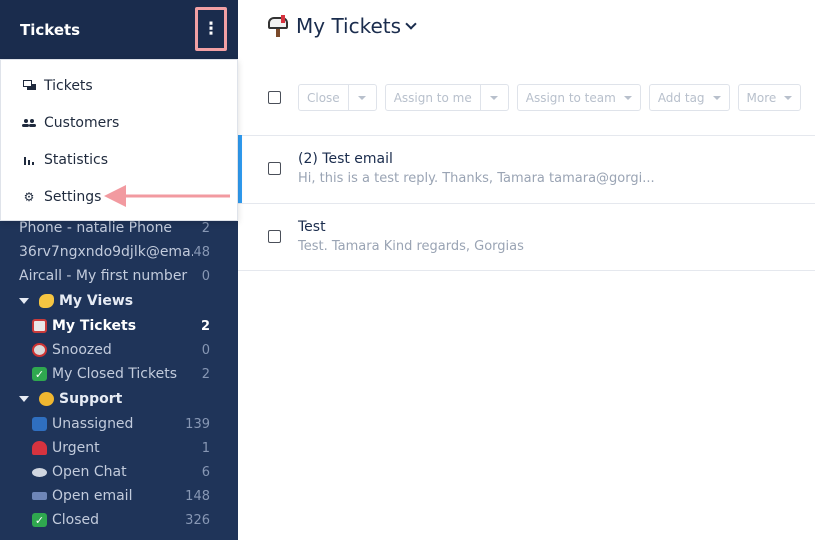 This screenshot has height=540, width=815. I want to click on sidebar-item-channel: 36rv7ngxndo9djlk@ema... 48, so click(119, 252).